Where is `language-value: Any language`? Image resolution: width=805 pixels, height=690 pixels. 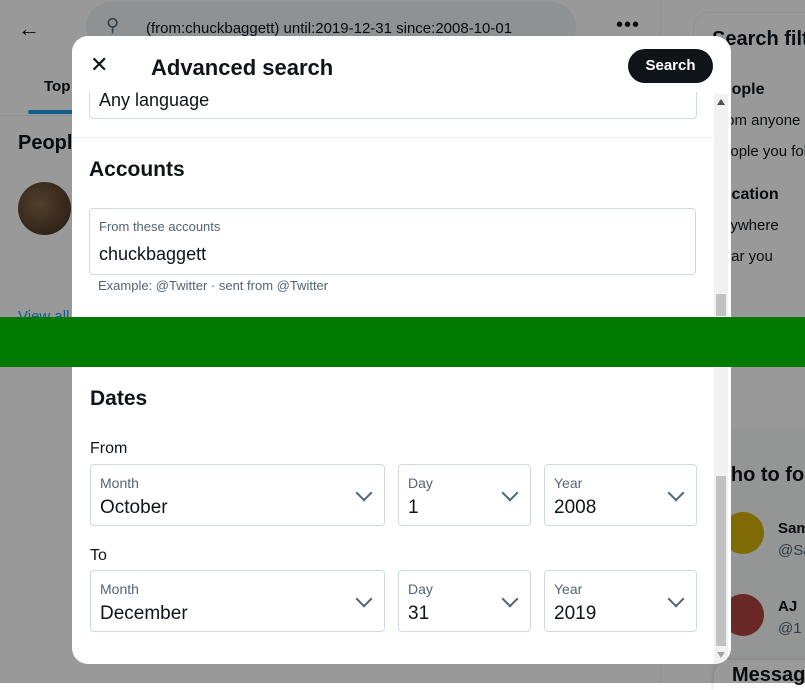 language-value: Any language is located at coordinates (154, 100).